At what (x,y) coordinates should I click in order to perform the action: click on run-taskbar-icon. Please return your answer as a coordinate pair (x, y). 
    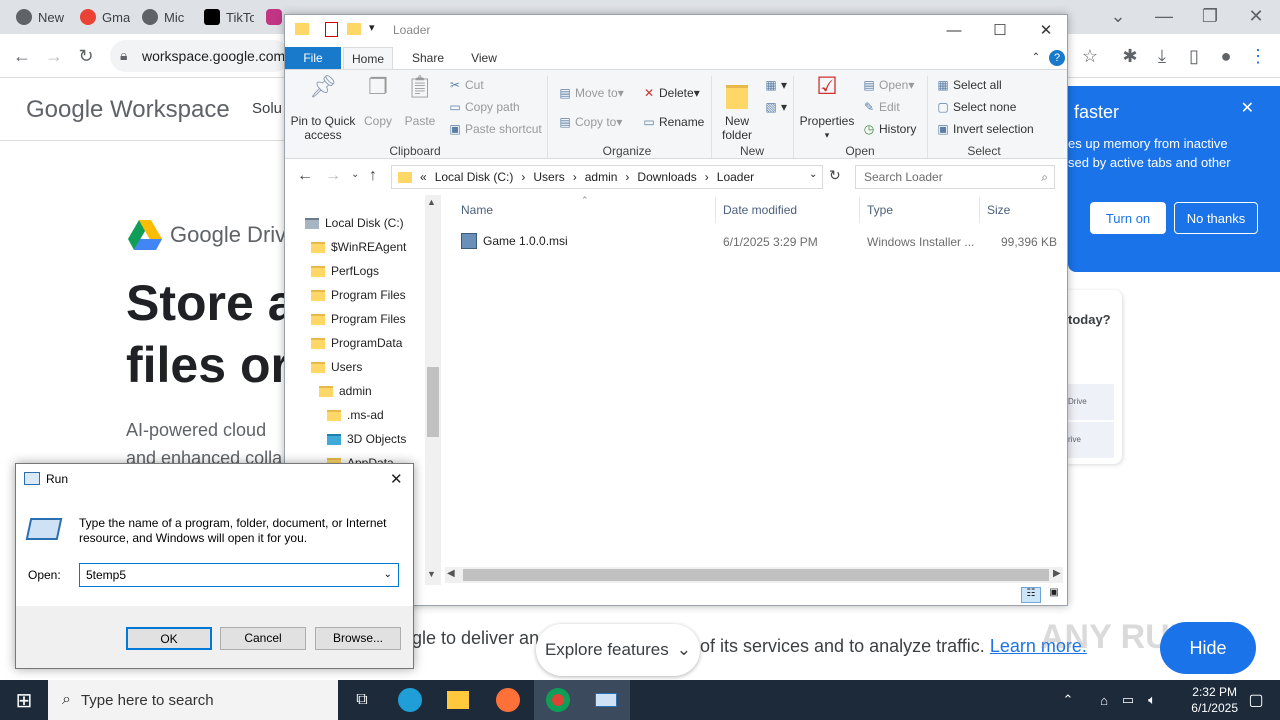
    Looking at the image, I should click on (606, 700).